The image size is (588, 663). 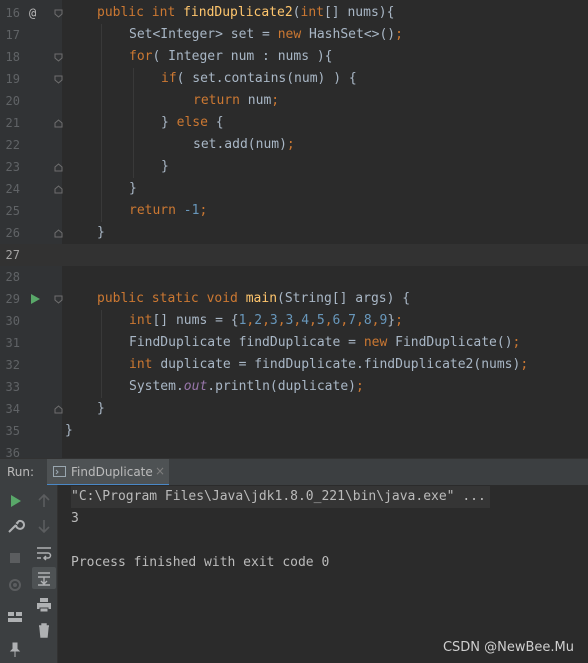 I want to click on print-icon, so click(x=44, y=605).